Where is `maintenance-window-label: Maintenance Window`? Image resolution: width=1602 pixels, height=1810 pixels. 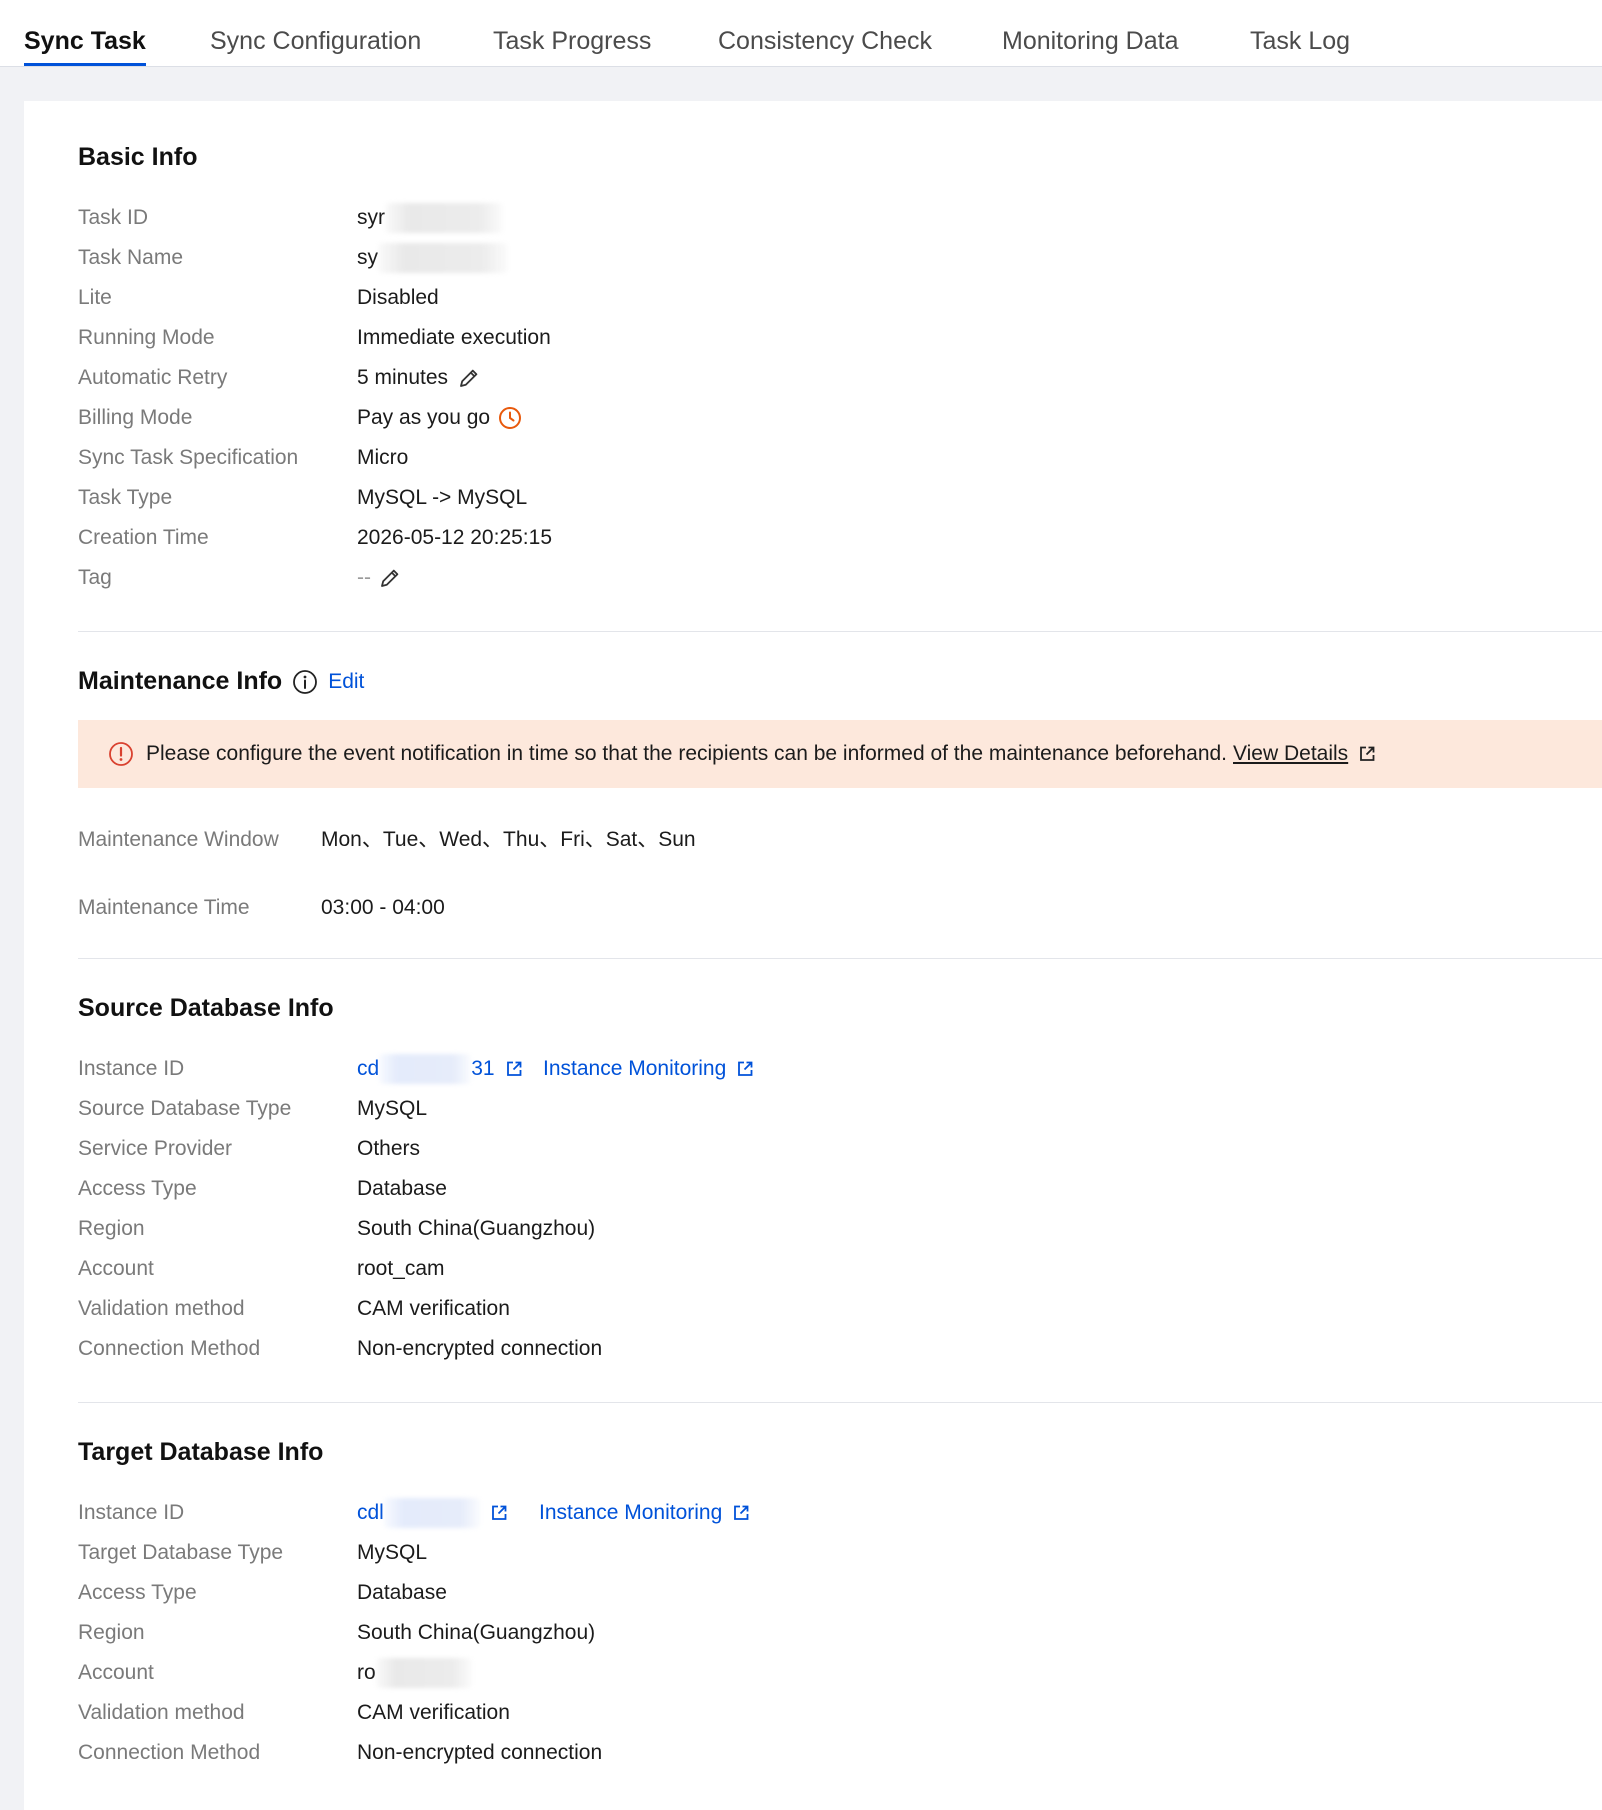
maintenance-window-label: Maintenance Window is located at coordinates (178, 839).